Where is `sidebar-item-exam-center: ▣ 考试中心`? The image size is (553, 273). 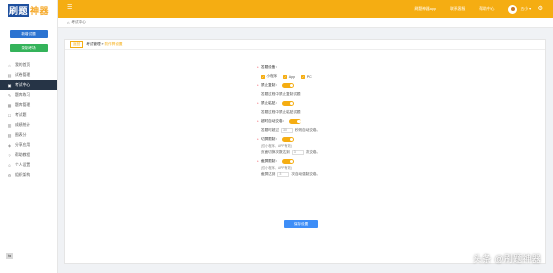
sidebar-item-exam-center: ▣ 考试中心 is located at coordinates (28, 85).